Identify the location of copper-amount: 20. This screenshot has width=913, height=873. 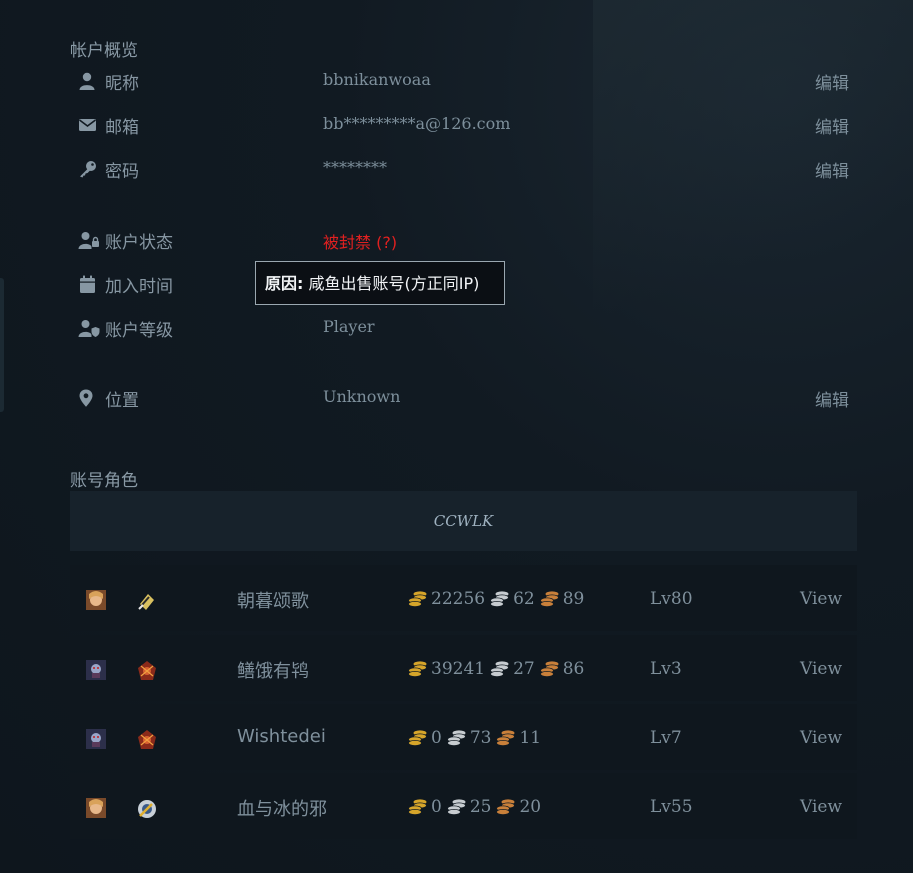
(530, 807).